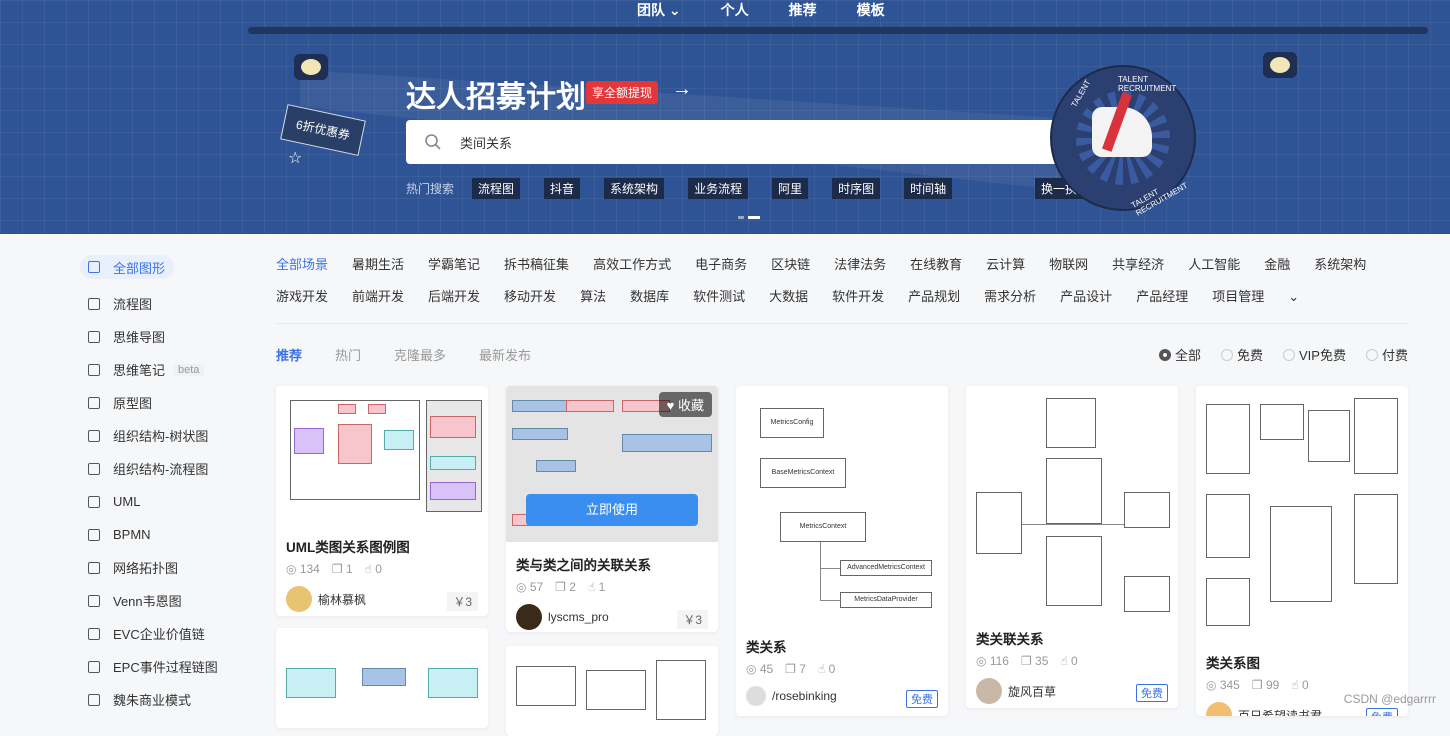 The height and width of the screenshot is (736, 1450). Describe the element at coordinates (348, 354) in the screenshot. I see `tab-hot: 热门` at that location.